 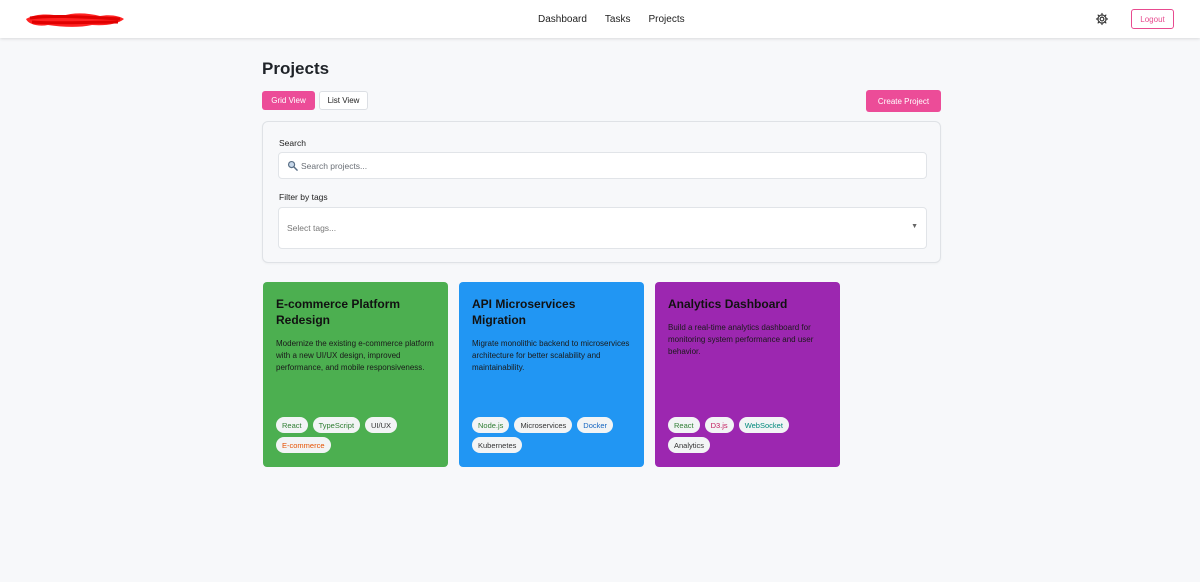 I want to click on tag-chip: TypeScript, so click(x=336, y=425).